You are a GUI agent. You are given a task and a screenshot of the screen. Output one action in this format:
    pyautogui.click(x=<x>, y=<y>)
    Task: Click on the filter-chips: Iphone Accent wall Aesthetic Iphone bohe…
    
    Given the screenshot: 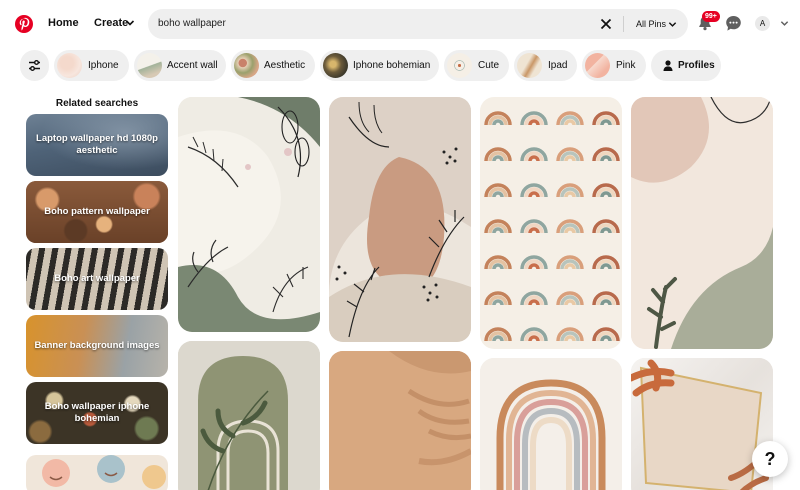 What is the action you would take?
    pyautogui.click(x=400, y=66)
    